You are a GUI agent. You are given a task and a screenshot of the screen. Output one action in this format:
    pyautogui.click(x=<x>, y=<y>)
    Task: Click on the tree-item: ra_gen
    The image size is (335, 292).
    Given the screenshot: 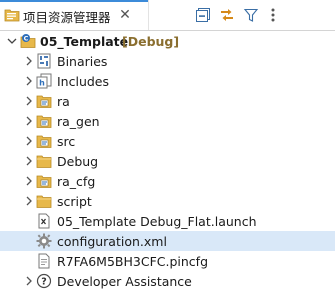 What is the action you would take?
    pyautogui.click(x=167, y=121)
    